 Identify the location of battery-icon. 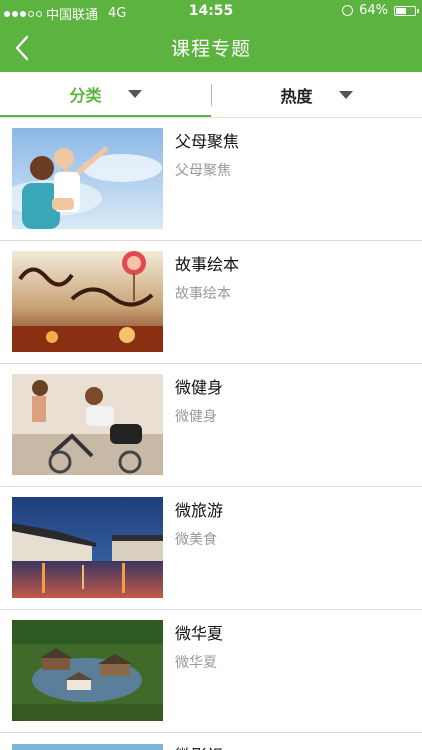
(406, 10).